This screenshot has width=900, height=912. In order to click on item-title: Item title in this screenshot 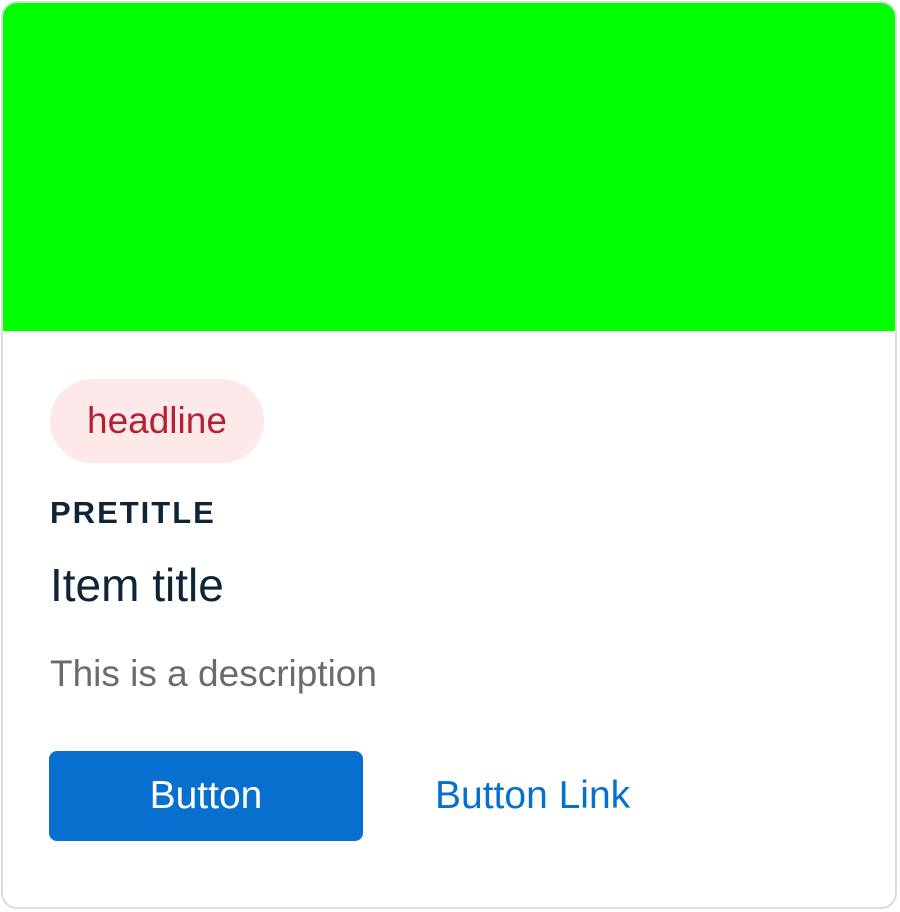, I will do `click(137, 585)`.